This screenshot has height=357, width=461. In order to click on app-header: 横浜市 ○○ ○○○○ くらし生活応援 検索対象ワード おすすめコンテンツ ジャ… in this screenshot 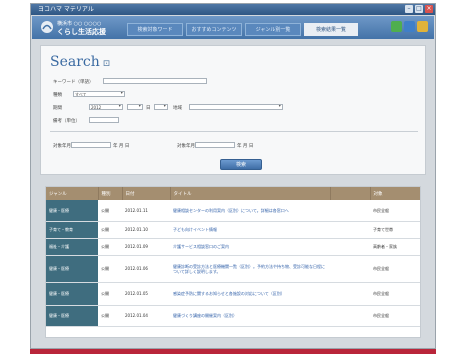, I will do `click(233, 27)`.